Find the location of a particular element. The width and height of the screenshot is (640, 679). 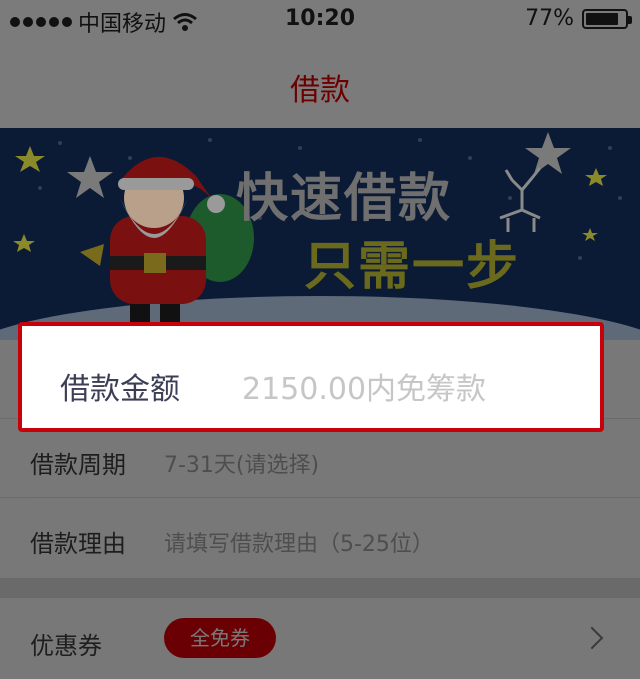

amount-row: 借款金额 2150.00内免筹款 is located at coordinates (311, 377).